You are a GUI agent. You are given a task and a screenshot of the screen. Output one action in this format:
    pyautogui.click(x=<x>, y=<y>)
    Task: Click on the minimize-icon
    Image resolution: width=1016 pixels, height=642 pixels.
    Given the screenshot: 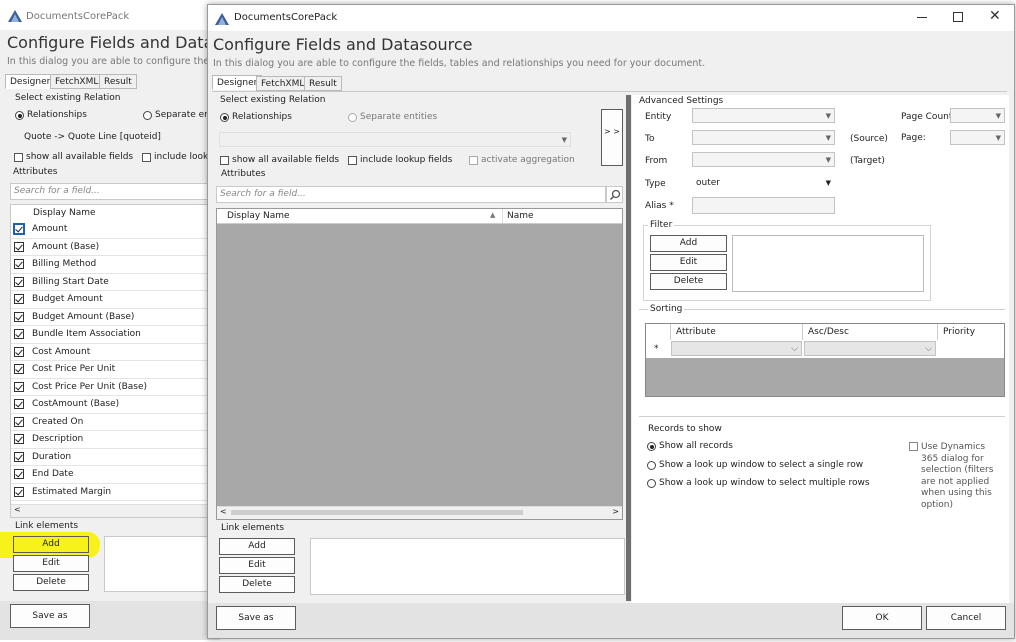 What is the action you would take?
    pyautogui.click(x=922, y=17)
    